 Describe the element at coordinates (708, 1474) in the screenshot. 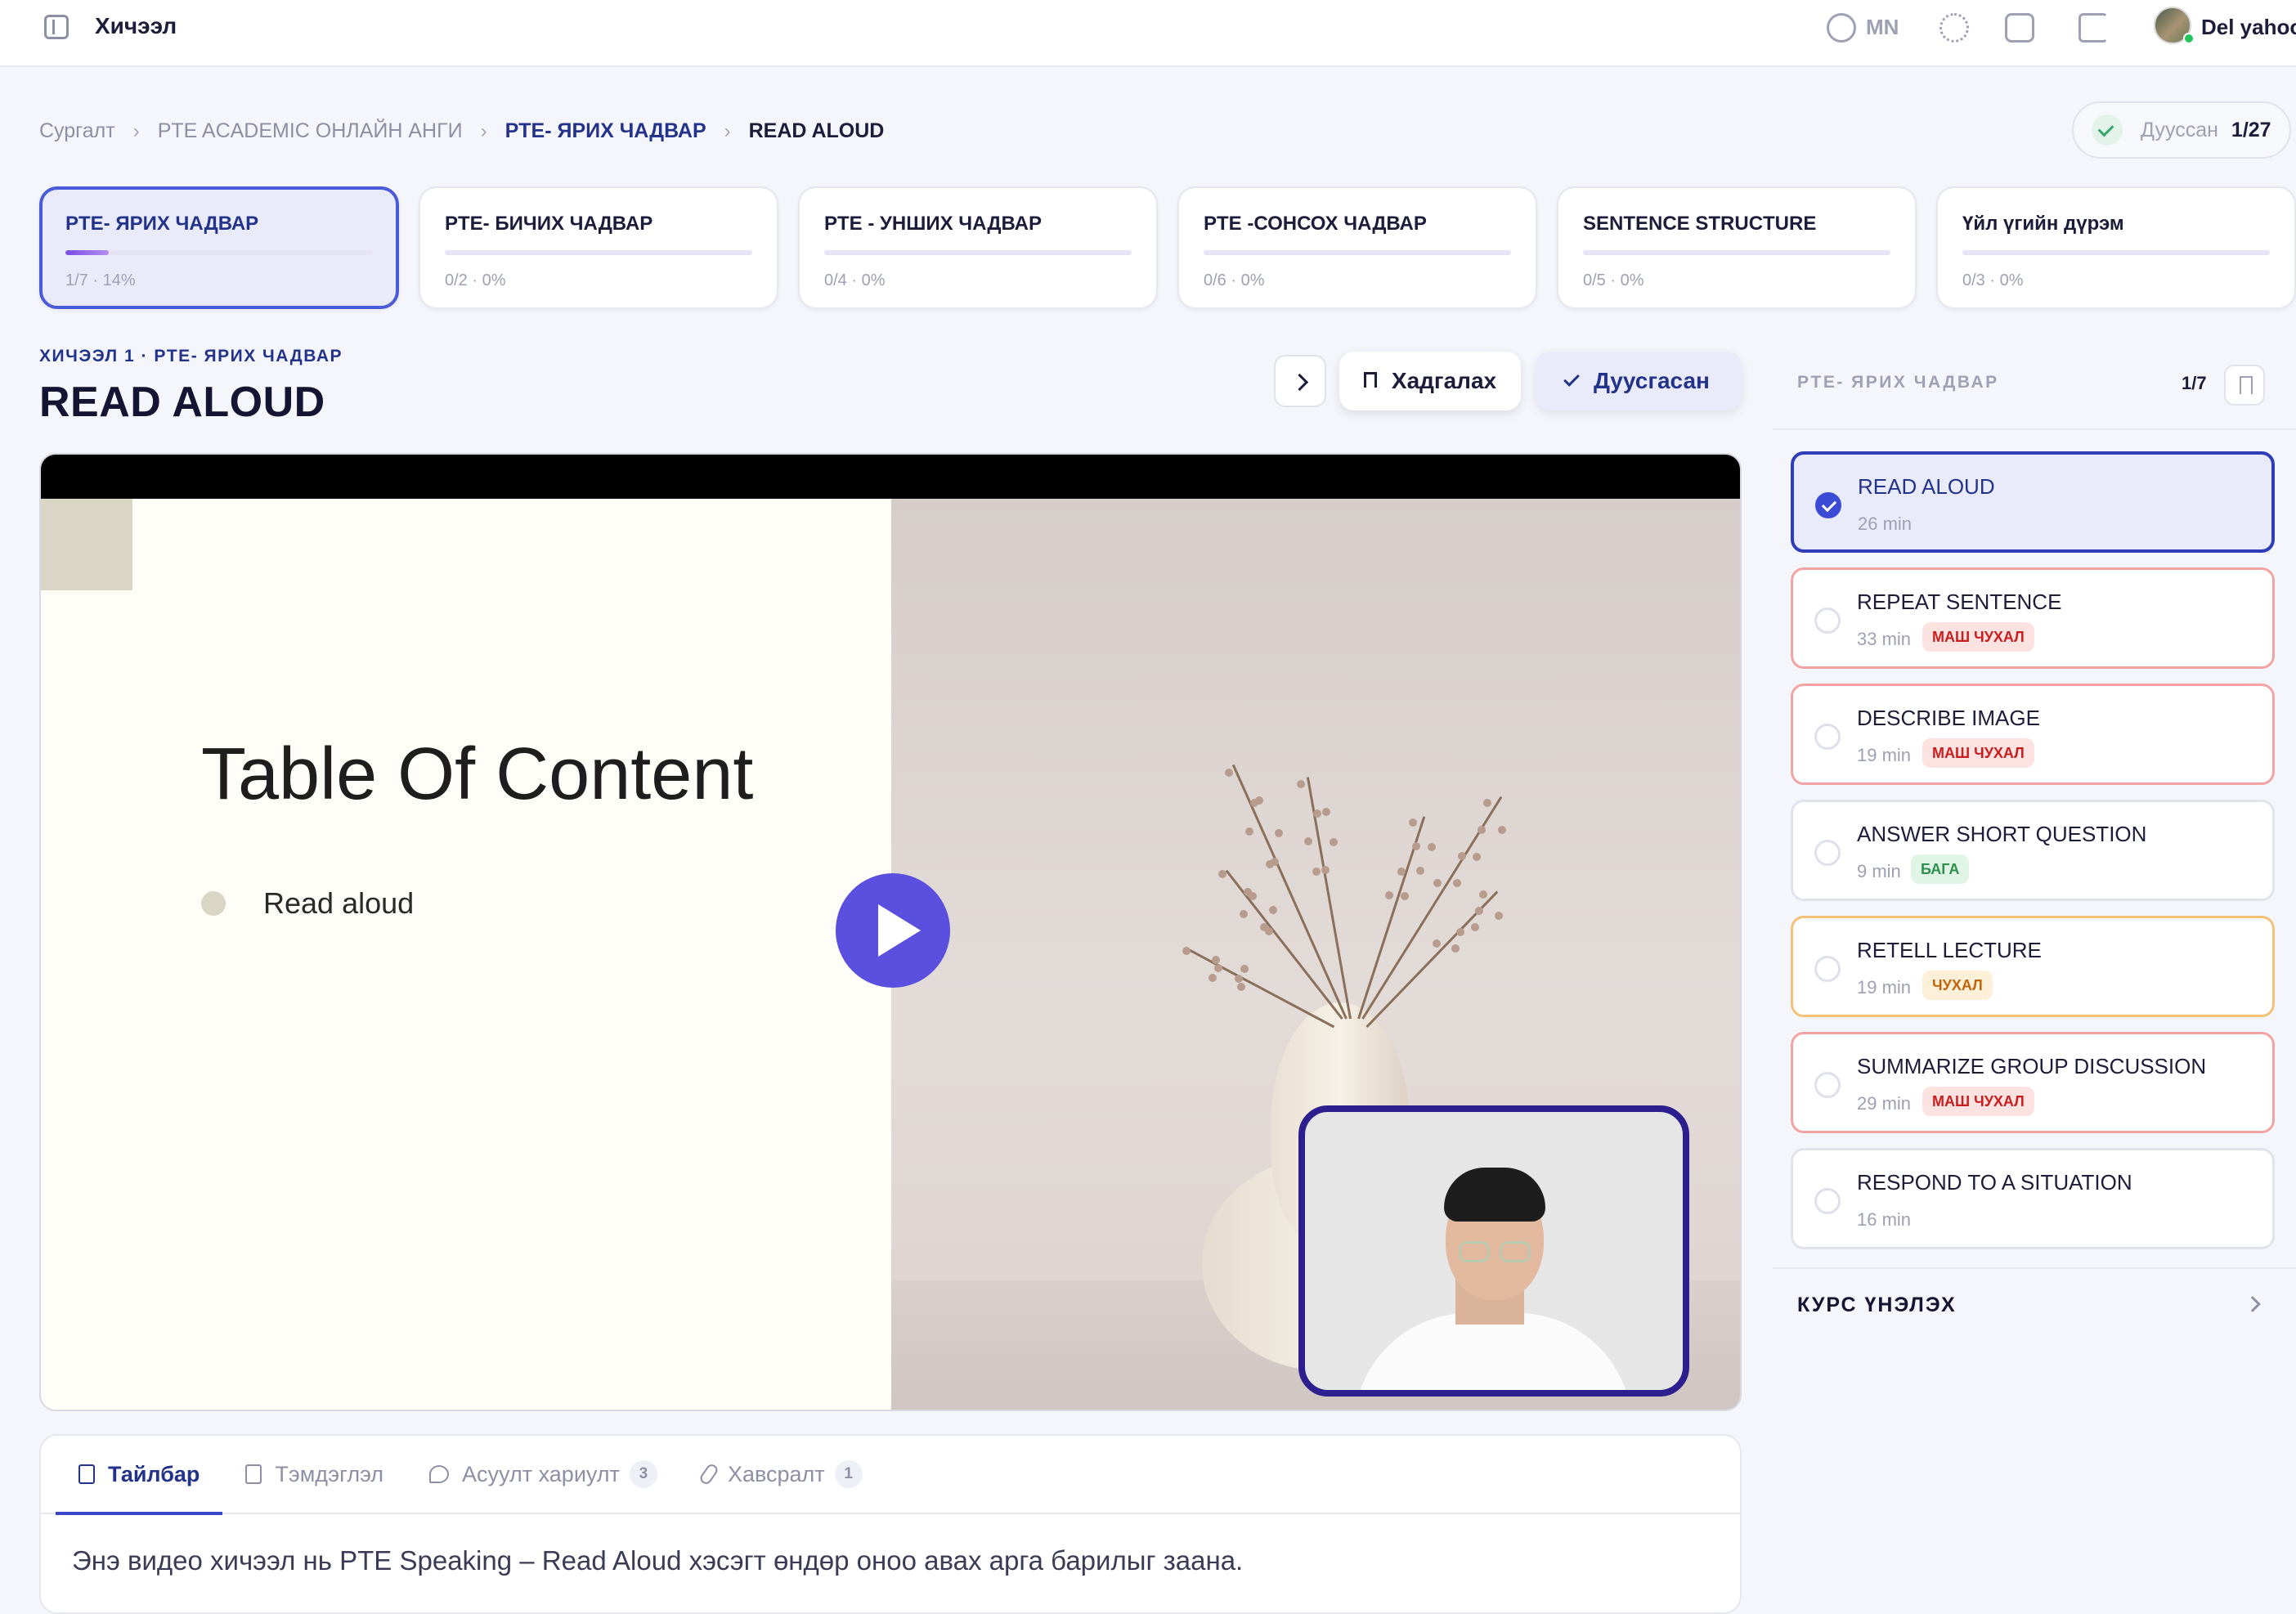

I see `paperclip-icon` at that location.